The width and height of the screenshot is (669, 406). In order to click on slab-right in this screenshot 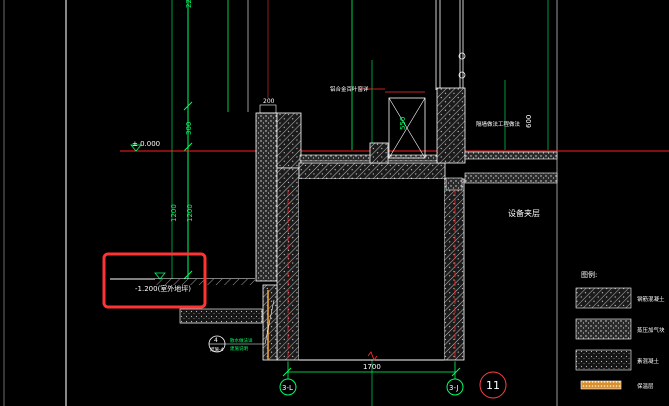, I will do `click(511, 178)`.